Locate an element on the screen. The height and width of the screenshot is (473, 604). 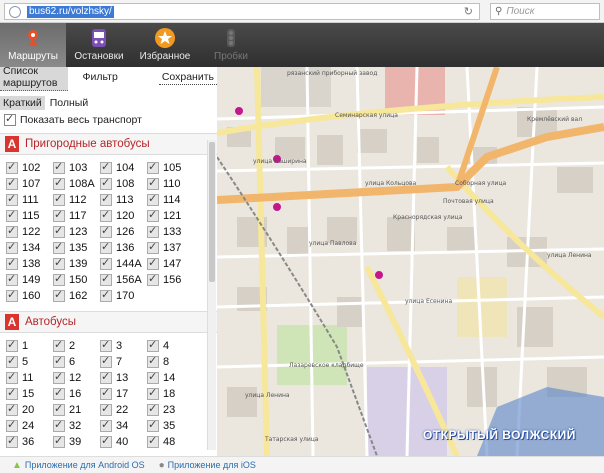
route-item: 102 is located at coordinates (29, 167).